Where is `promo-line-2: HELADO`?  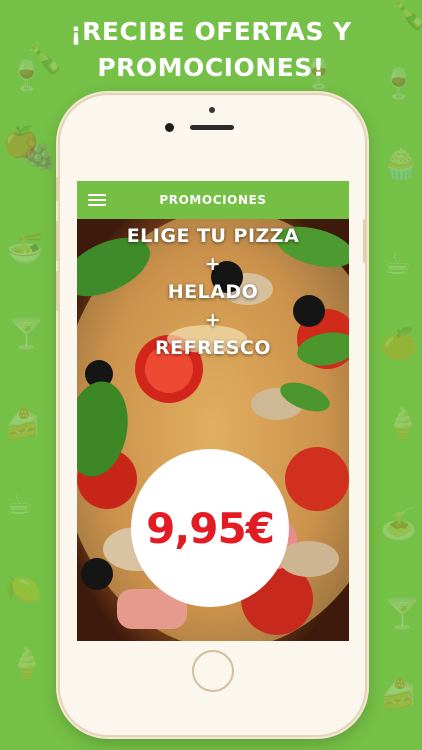
promo-line-2: HELADO is located at coordinates (213, 292).